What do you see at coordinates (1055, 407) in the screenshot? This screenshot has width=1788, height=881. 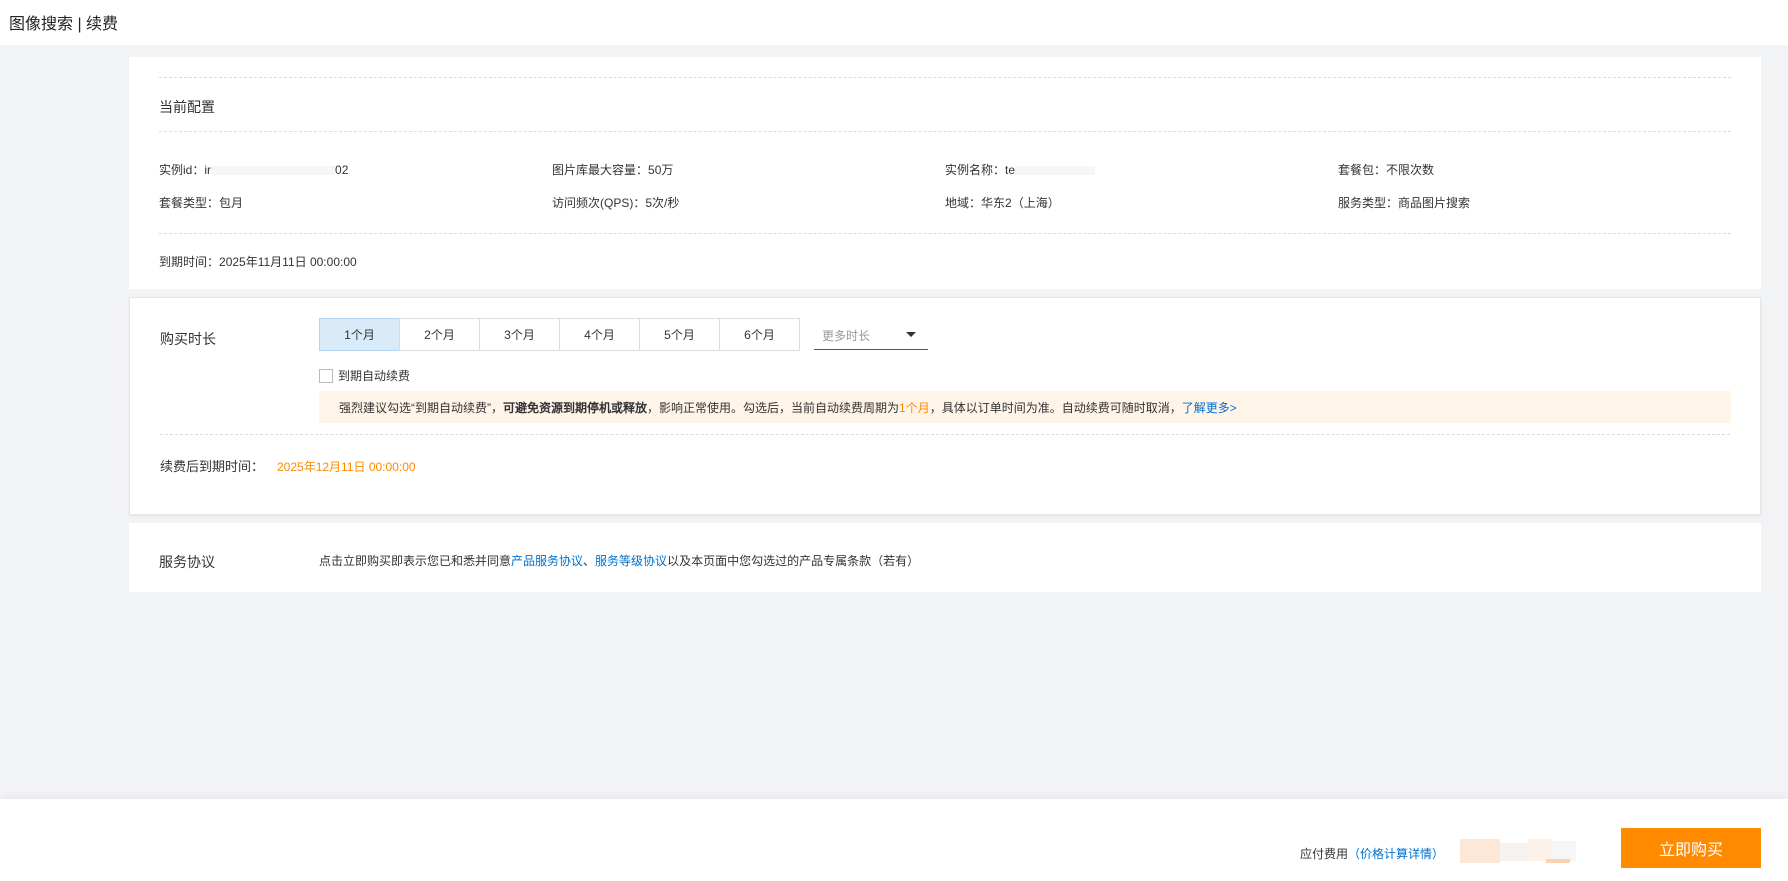 I see `notice-text-3: ，具体以订单时间为准。自动续费可随时取消，` at bounding box center [1055, 407].